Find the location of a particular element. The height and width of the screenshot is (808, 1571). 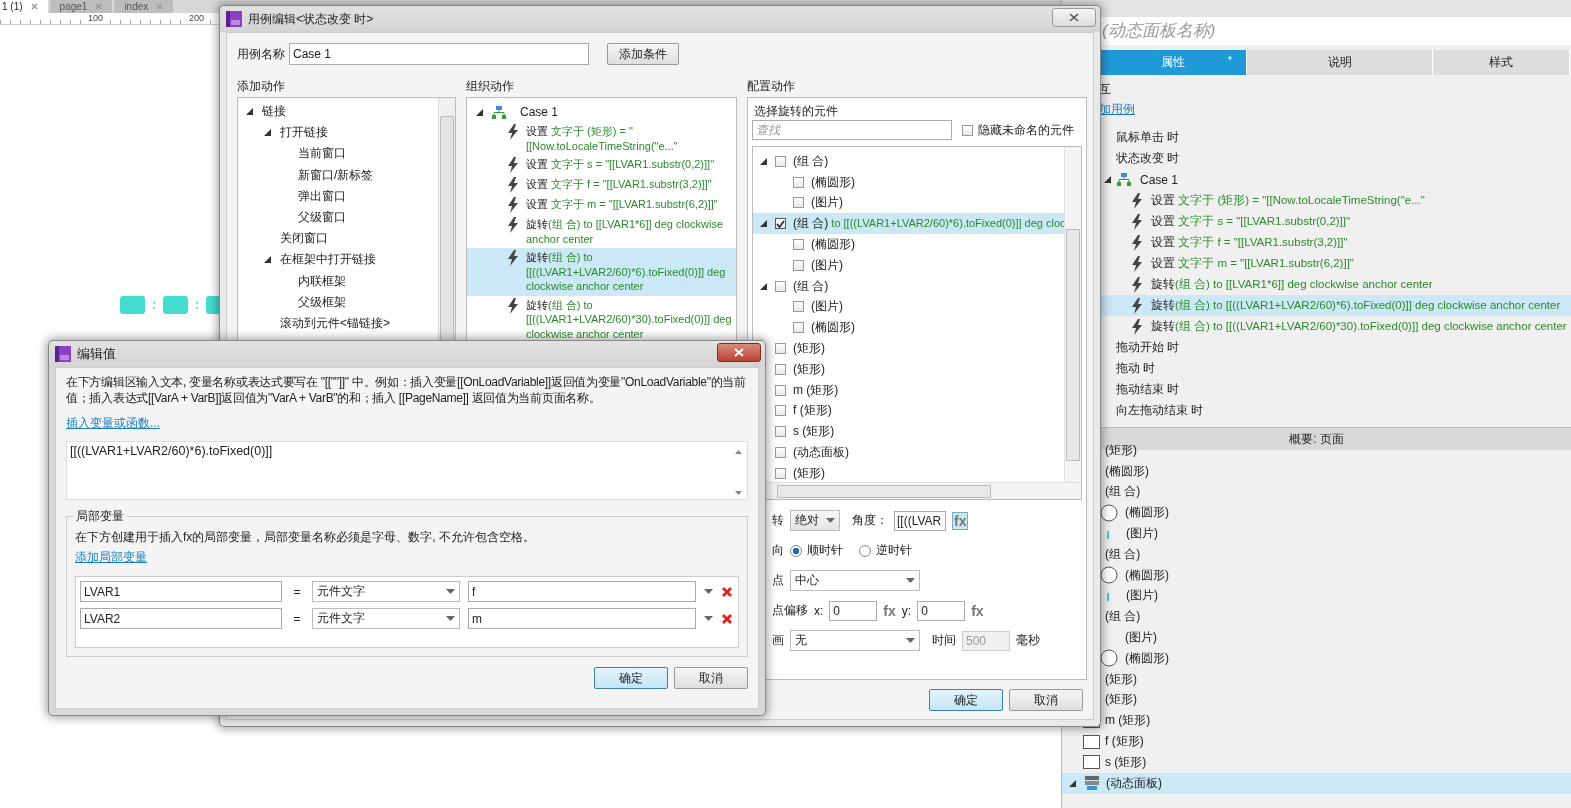

event-item: 拖动 时 is located at coordinates (1335, 368).